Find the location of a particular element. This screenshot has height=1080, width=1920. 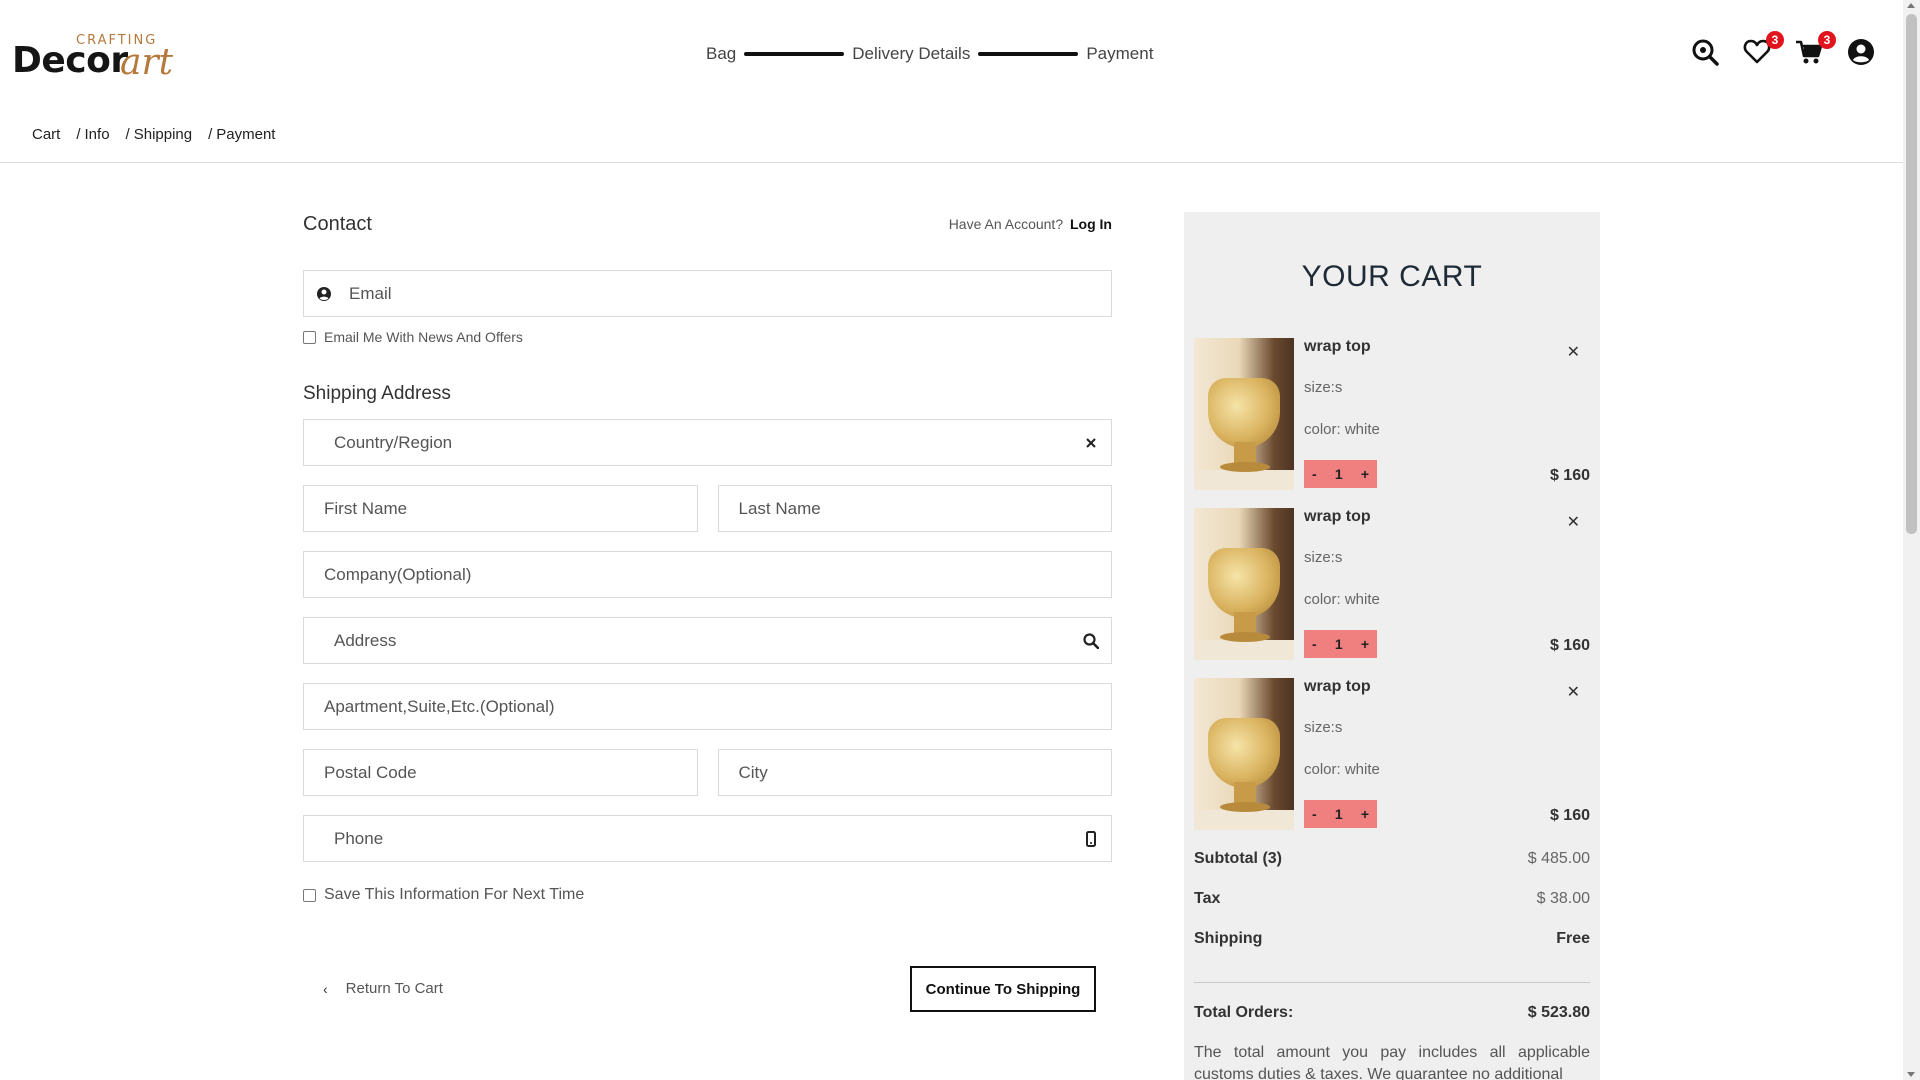

city-input is located at coordinates (914, 772).